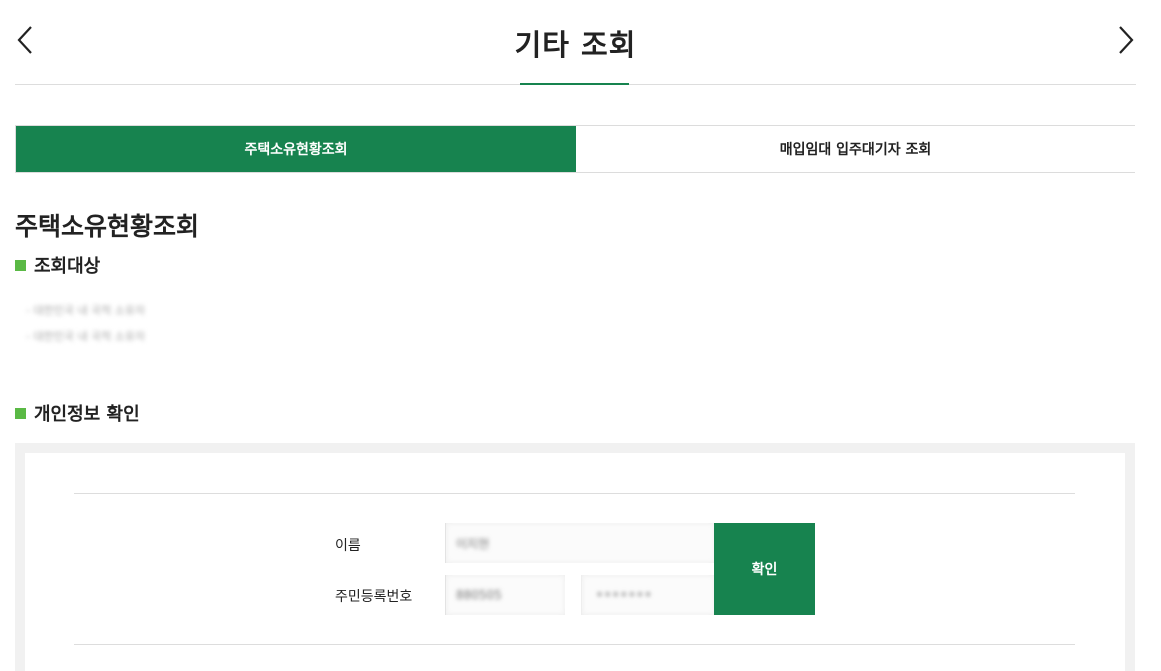  I want to click on personal-info-heading-label: 개인정보 확인, so click(87, 414).